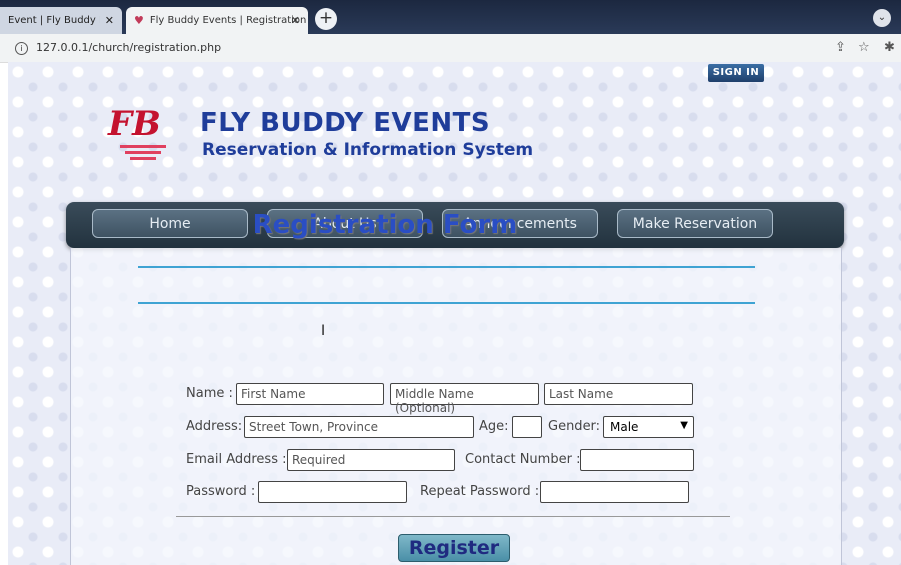  I want to click on new-tab-button: +, so click(326, 19).